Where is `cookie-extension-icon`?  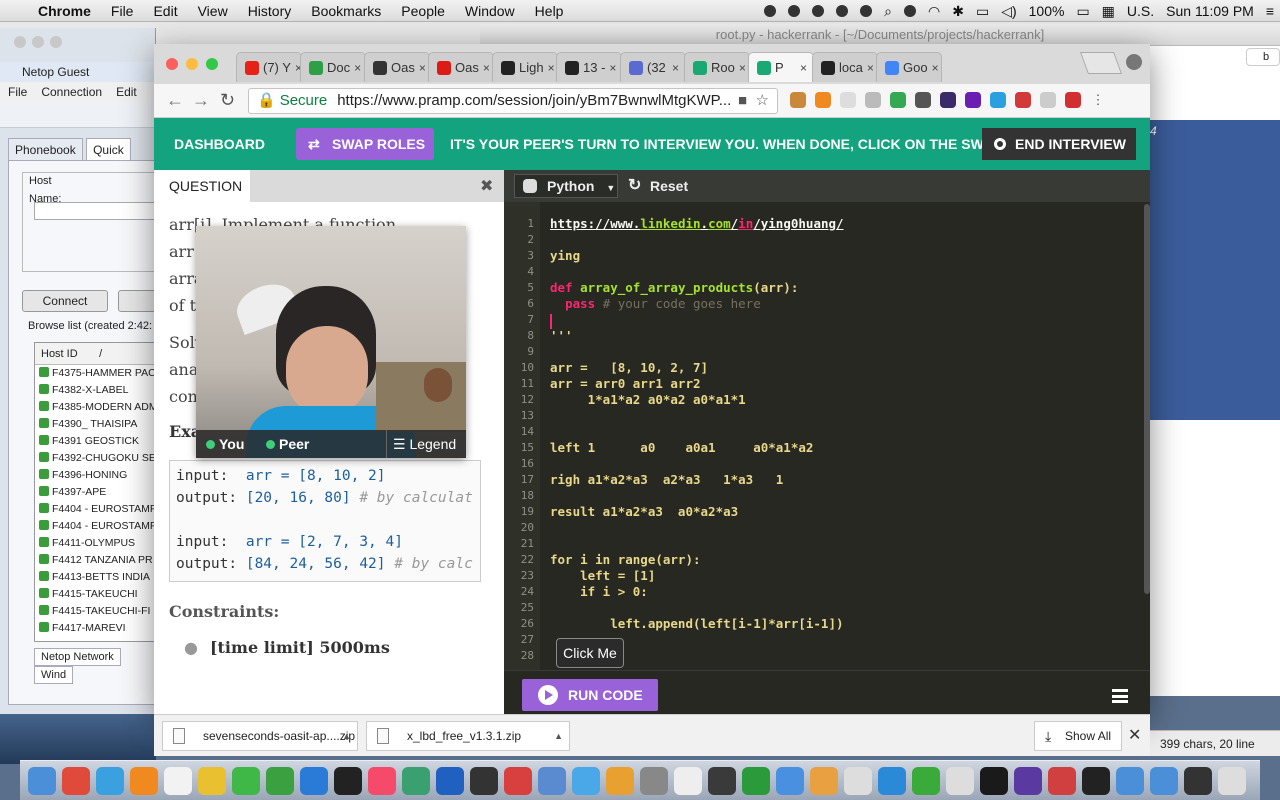
cookie-extension-icon is located at coordinates (798, 100).